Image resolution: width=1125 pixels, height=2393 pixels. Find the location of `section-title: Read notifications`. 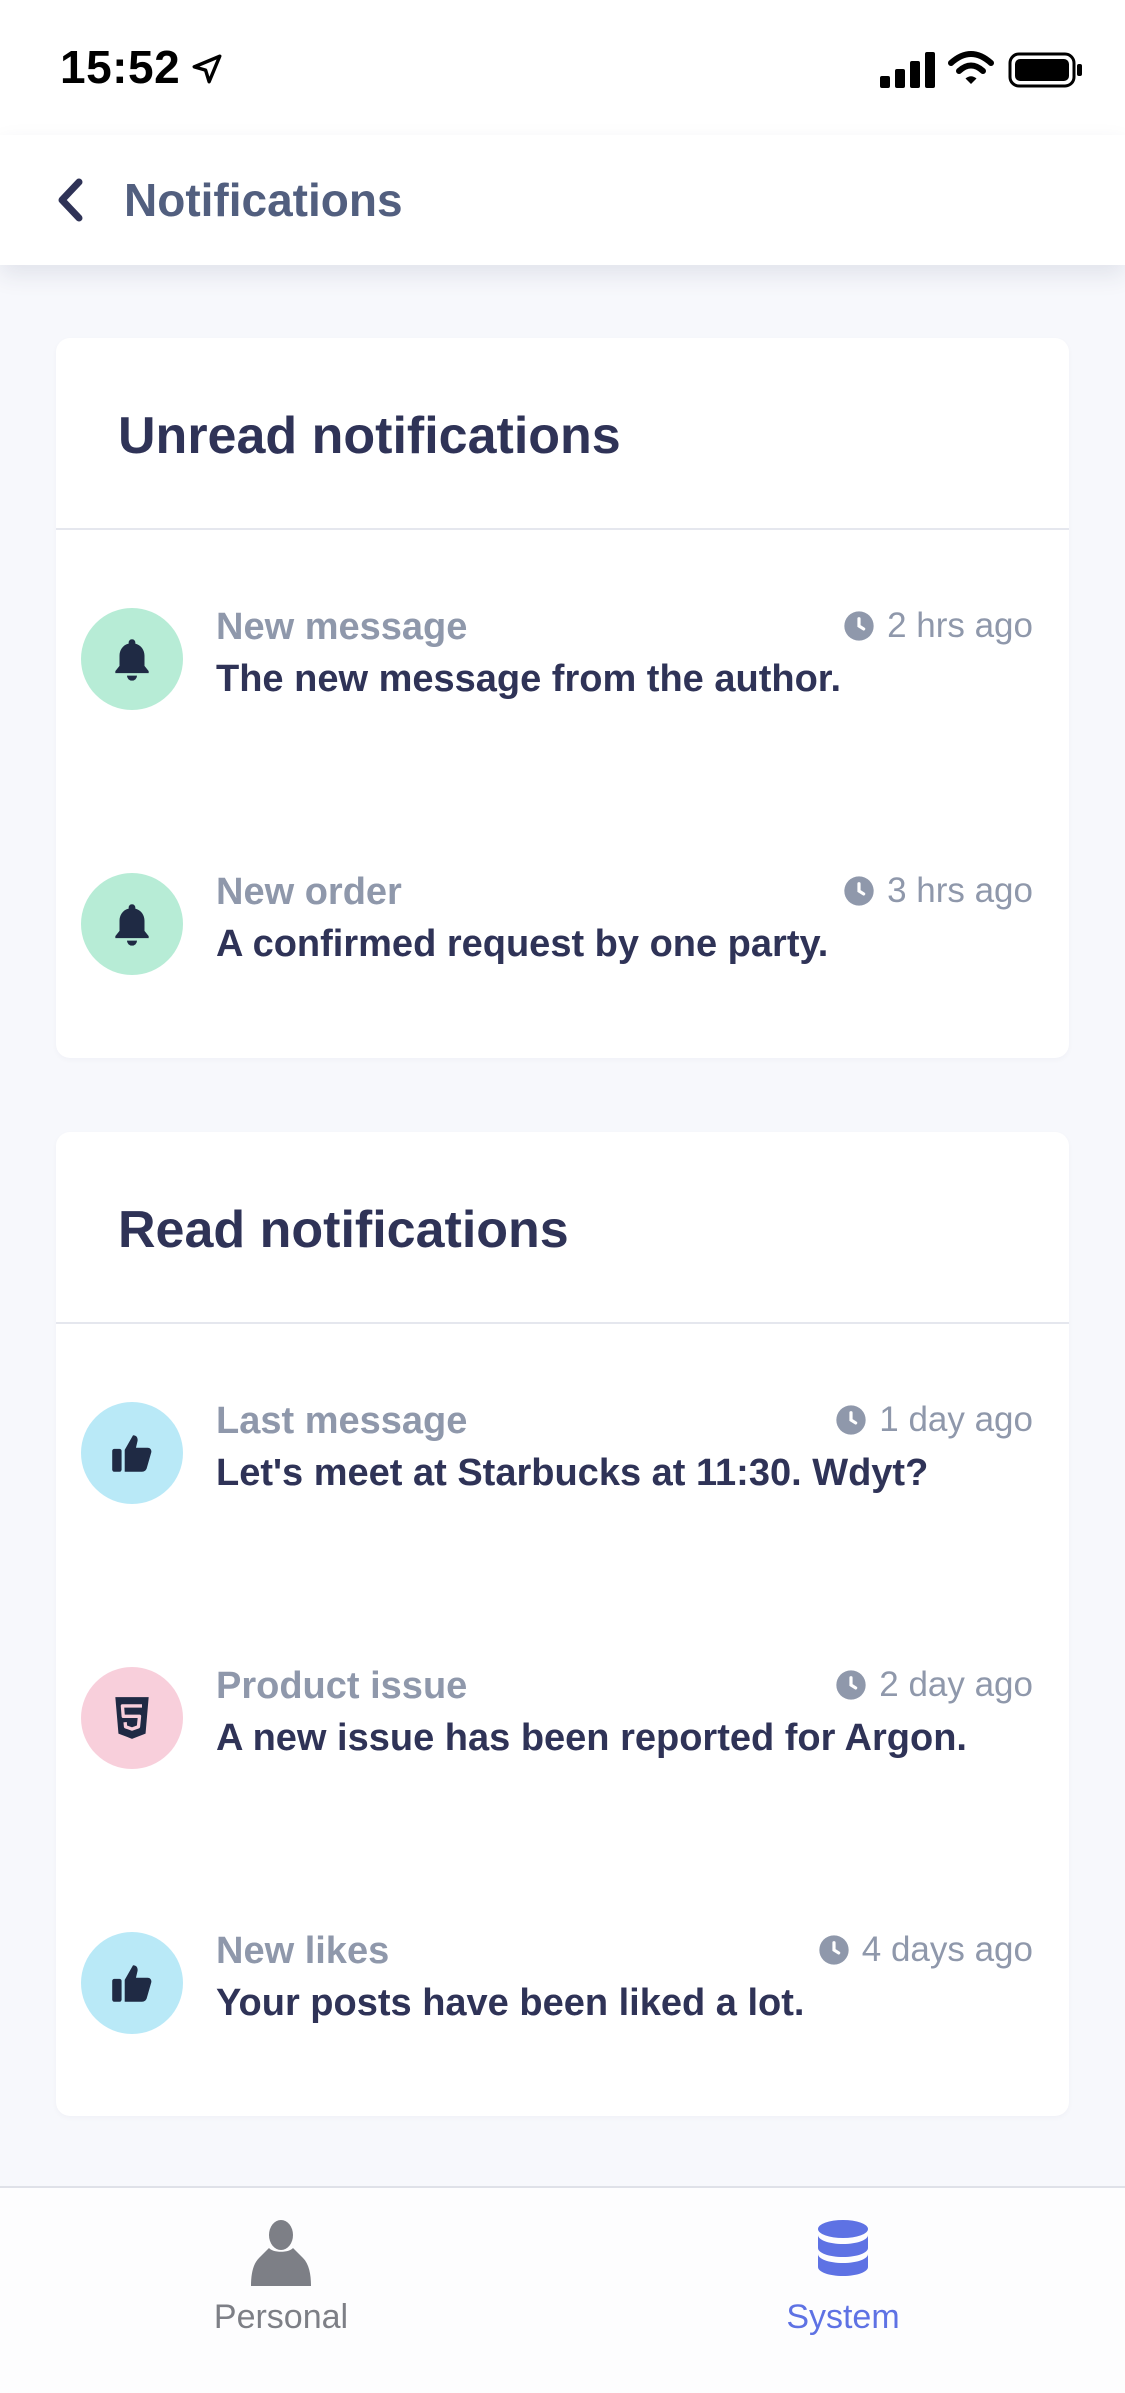

section-title: Read notifications is located at coordinates (343, 1230).